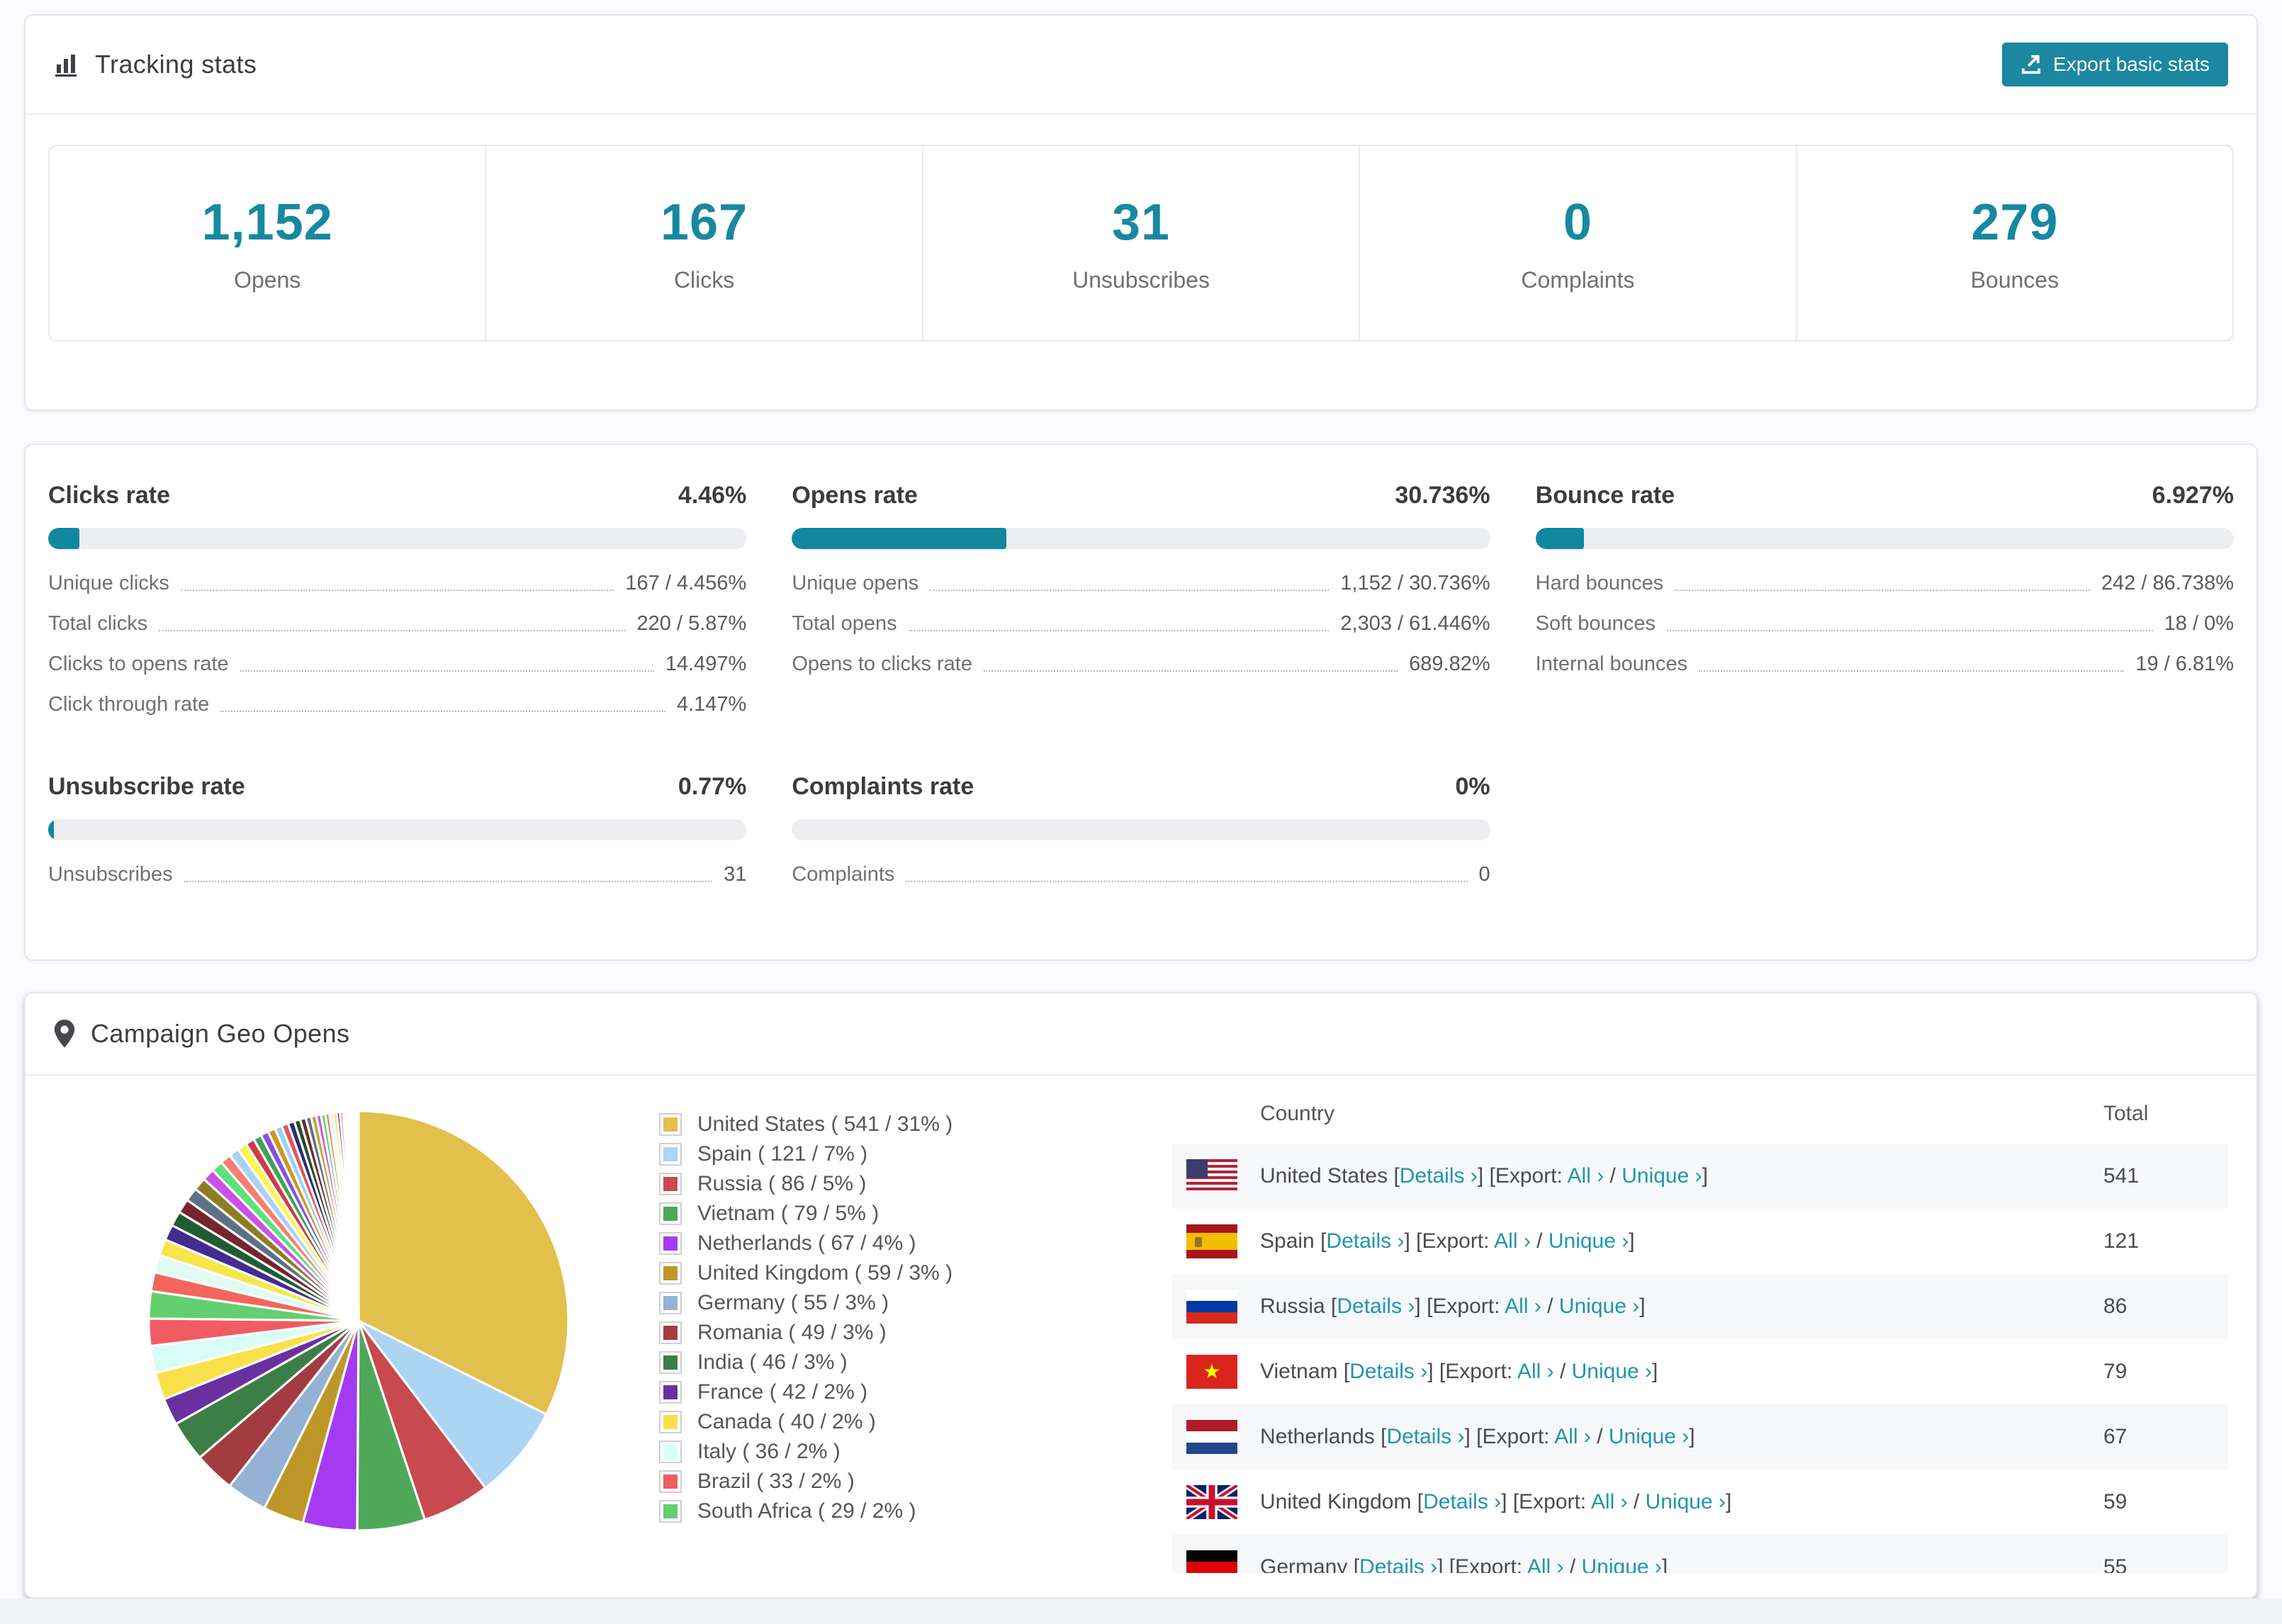  Describe the element at coordinates (856, 583) in the screenshot. I see `rate-row-label: Unique opens` at that location.